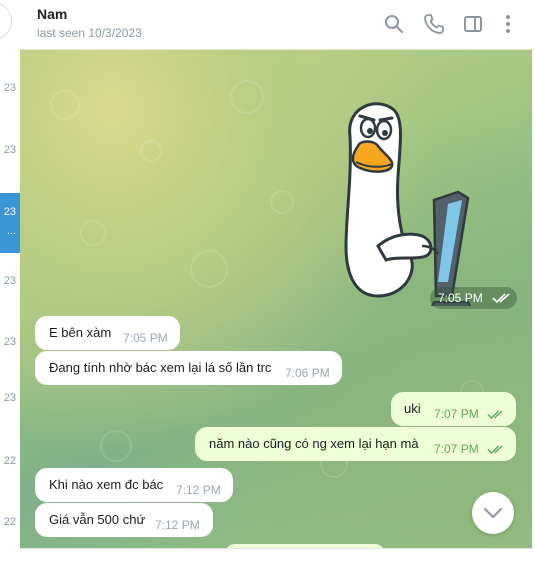 The width and height of the screenshot is (534, 565). What do you see at coordinates (106, 484) in the screenshot?
I see `message-text: Khi nào xem đc bác` at bounding box center [106, 484].